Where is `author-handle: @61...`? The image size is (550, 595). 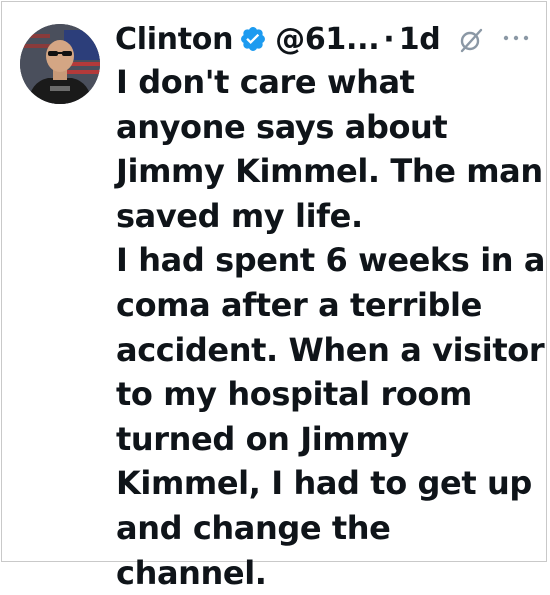
author-handle: @61... is located at coordinates (327, 39).